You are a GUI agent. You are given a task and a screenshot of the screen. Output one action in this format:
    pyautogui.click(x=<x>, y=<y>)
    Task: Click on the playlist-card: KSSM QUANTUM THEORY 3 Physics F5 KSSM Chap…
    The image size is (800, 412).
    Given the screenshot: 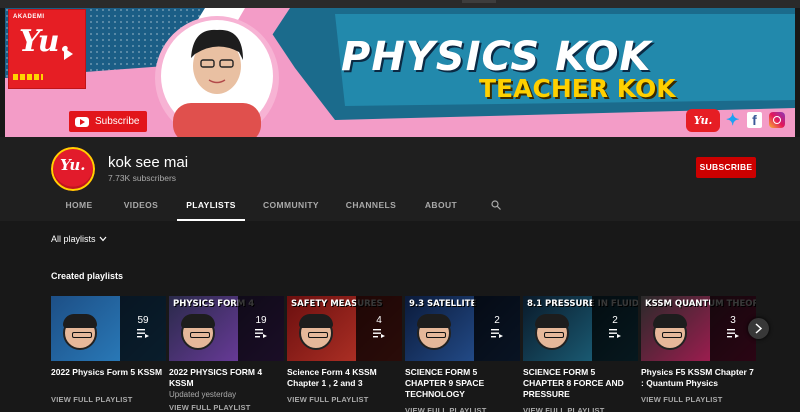 What is the action you would take?
    pyautogui.click(x=698, y=350)
    